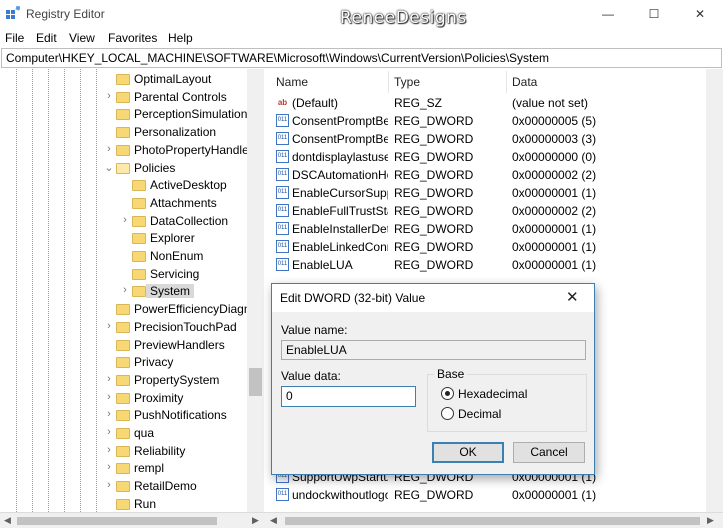  What do you see at coordinates (447, 393) in the screenshot?
I see `hexadecimal-radio` at bounding box center [447, 393].